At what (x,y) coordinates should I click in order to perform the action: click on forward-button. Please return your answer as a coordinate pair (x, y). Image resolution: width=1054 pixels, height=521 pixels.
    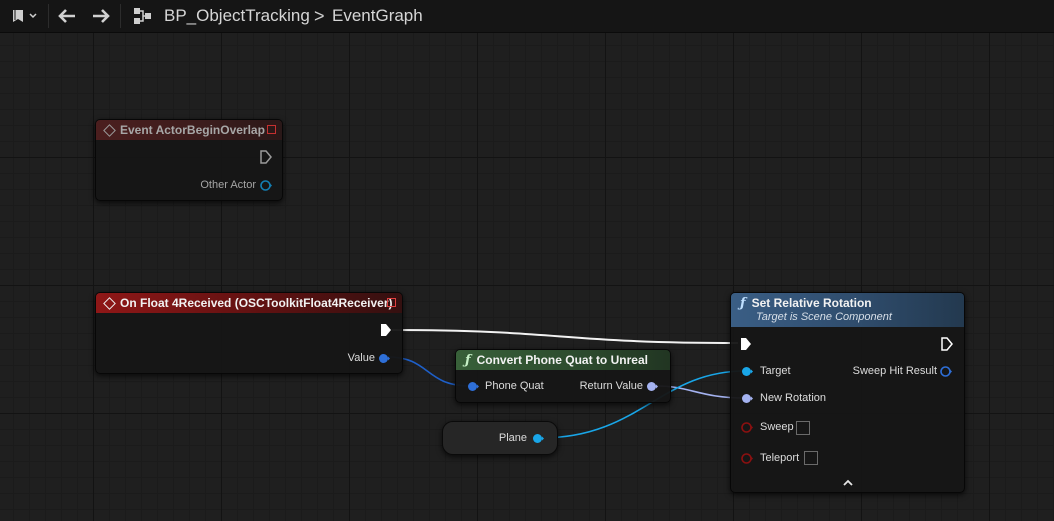
    Looking at the image, I should click on (101, 16).